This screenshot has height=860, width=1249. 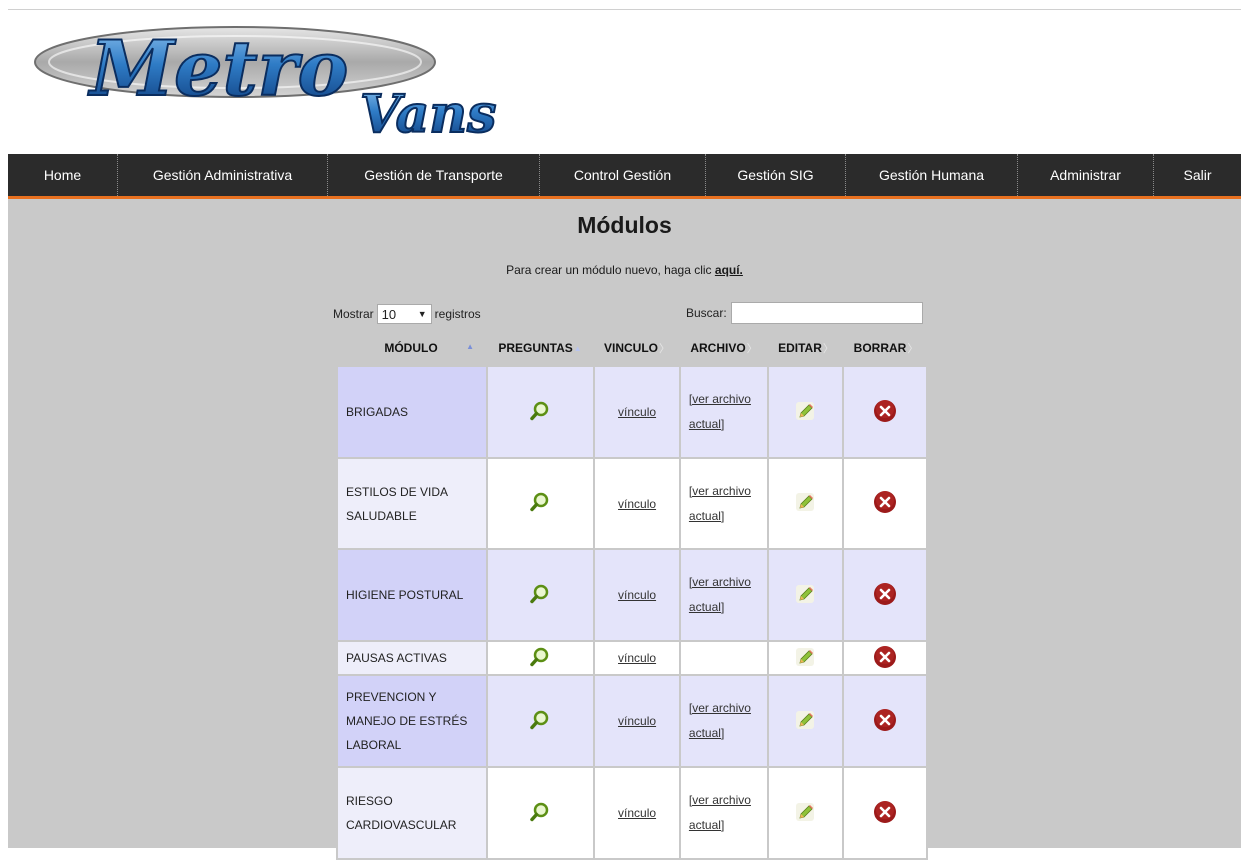 I want to click on header-editar: EDITAR 〉, so click(x=806, y=348).